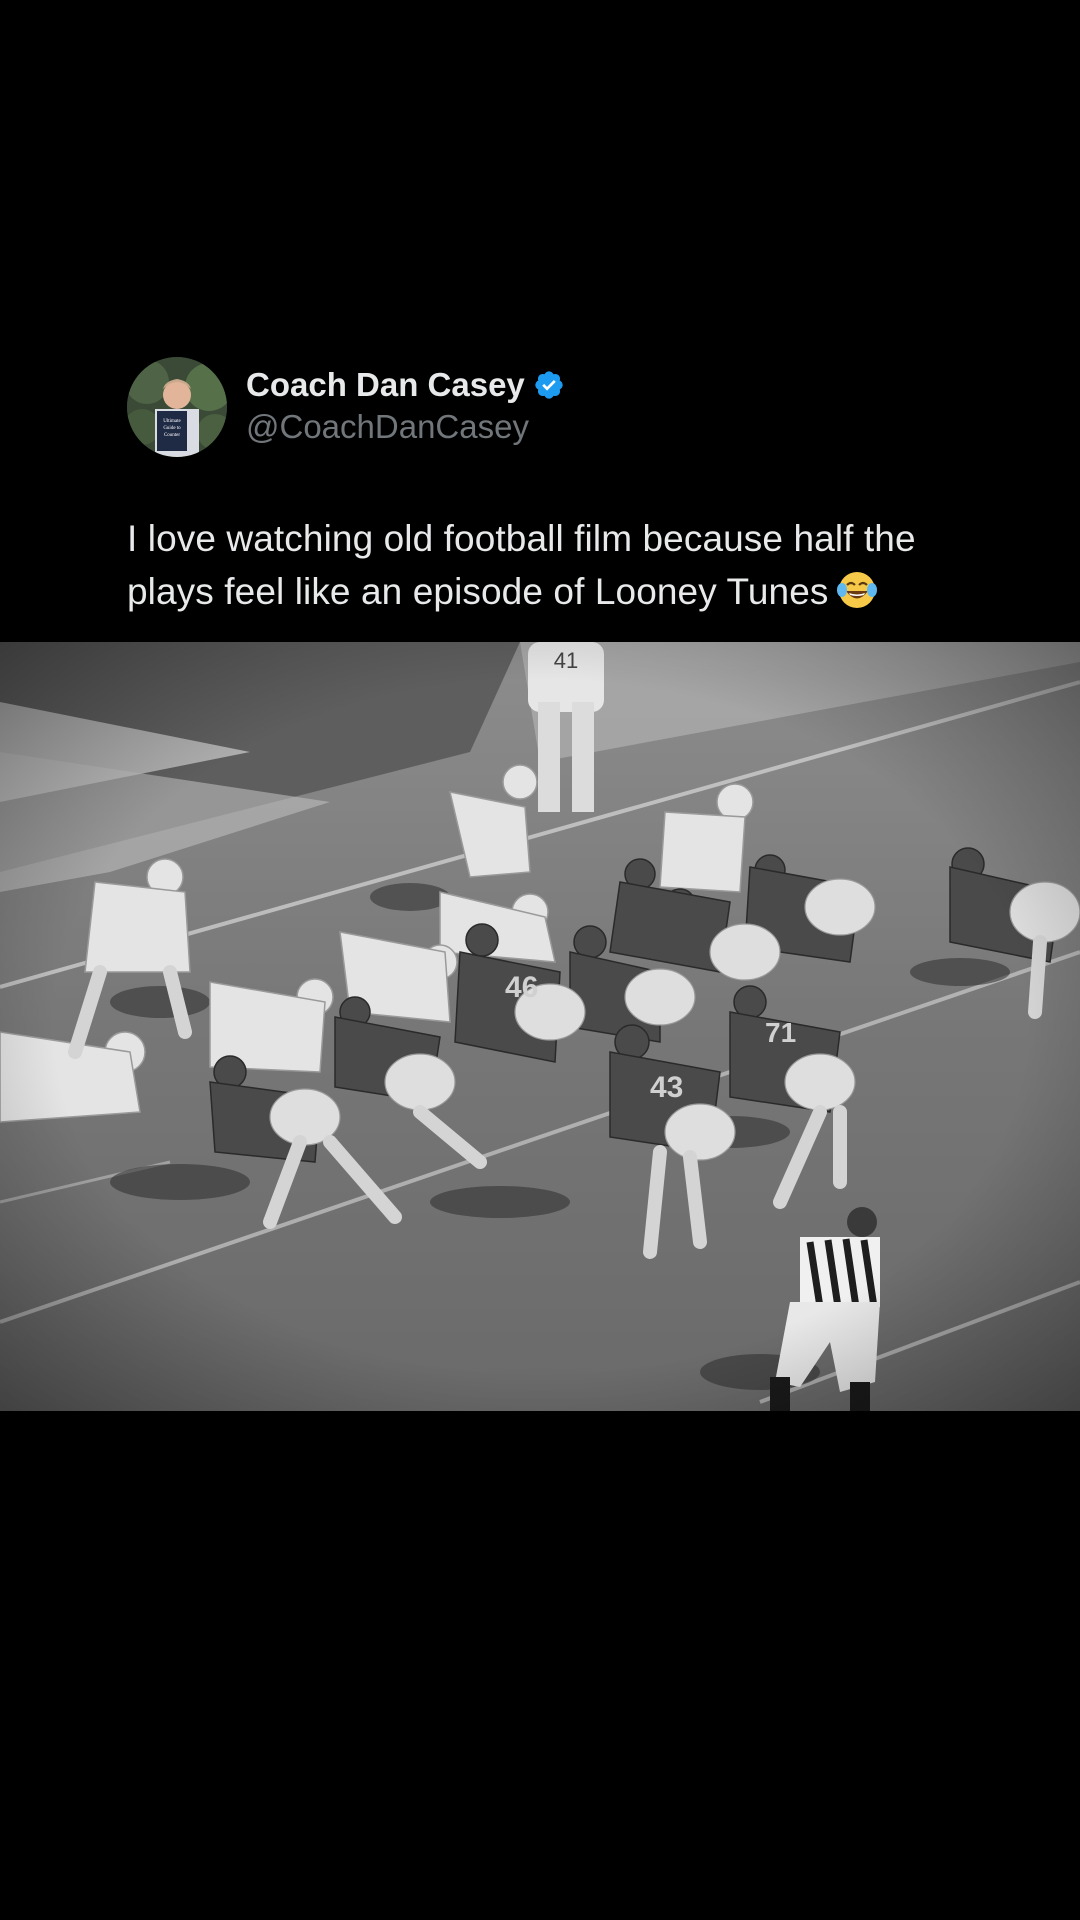  I want to click on author-avatar: Ultimate Guide to Counter, so click(177, 407).